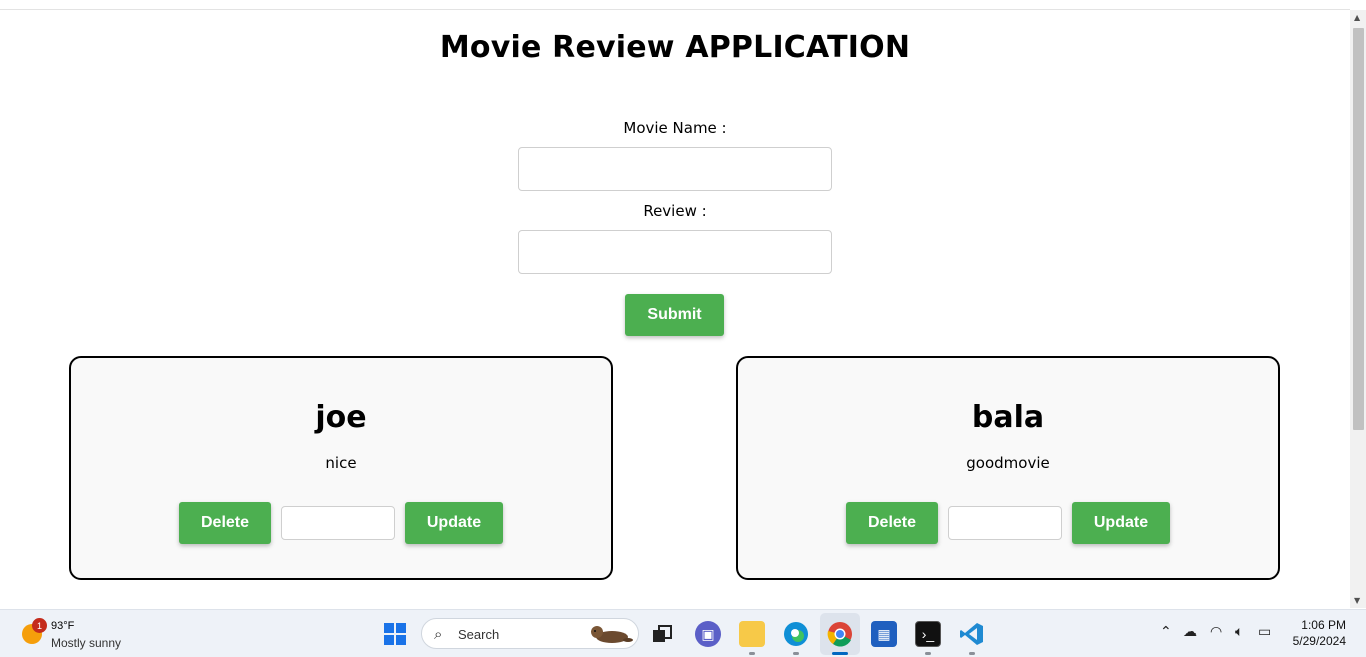  I want to click on review-card-movie-name: bala, so click(1008, 417).